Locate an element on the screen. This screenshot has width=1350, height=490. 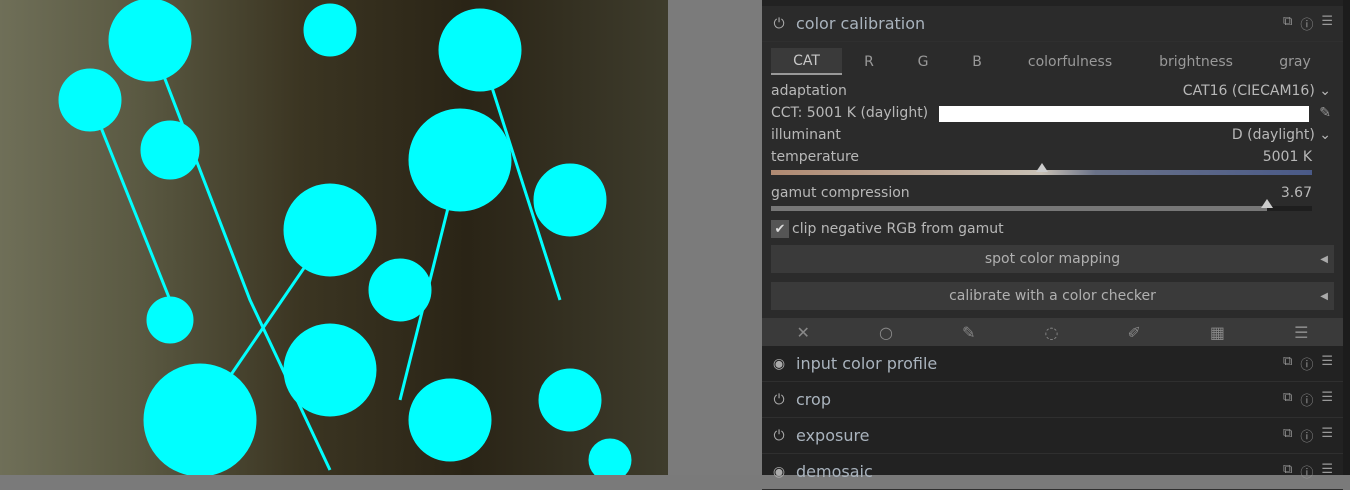
module-header-exposure: ⏻ exposure ⧉ ⓘ ☰ is located at coordinates (1052, 436).